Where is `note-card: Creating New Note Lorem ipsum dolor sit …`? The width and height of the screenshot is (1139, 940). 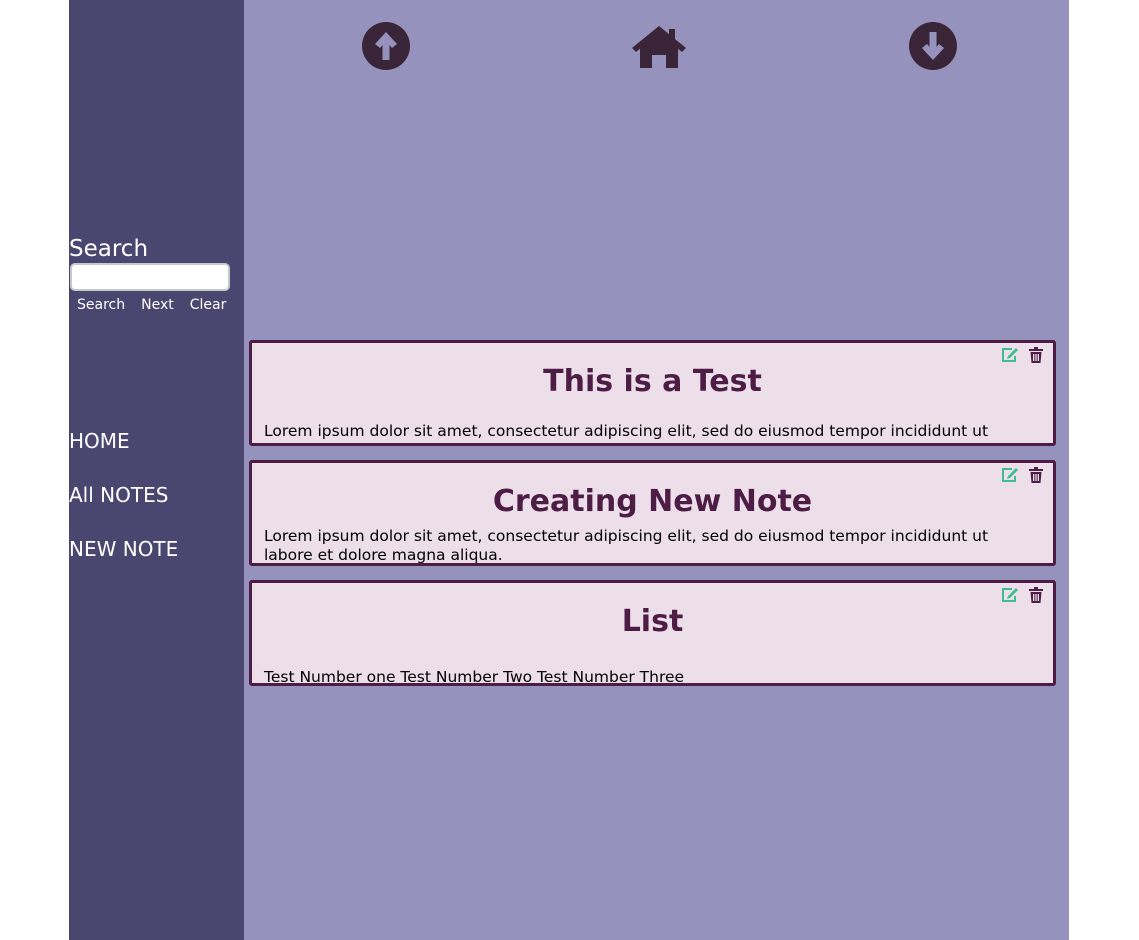
note-card: Creating New Note Lorem ipsum dolor sit … is located at coordinates (652, 513).